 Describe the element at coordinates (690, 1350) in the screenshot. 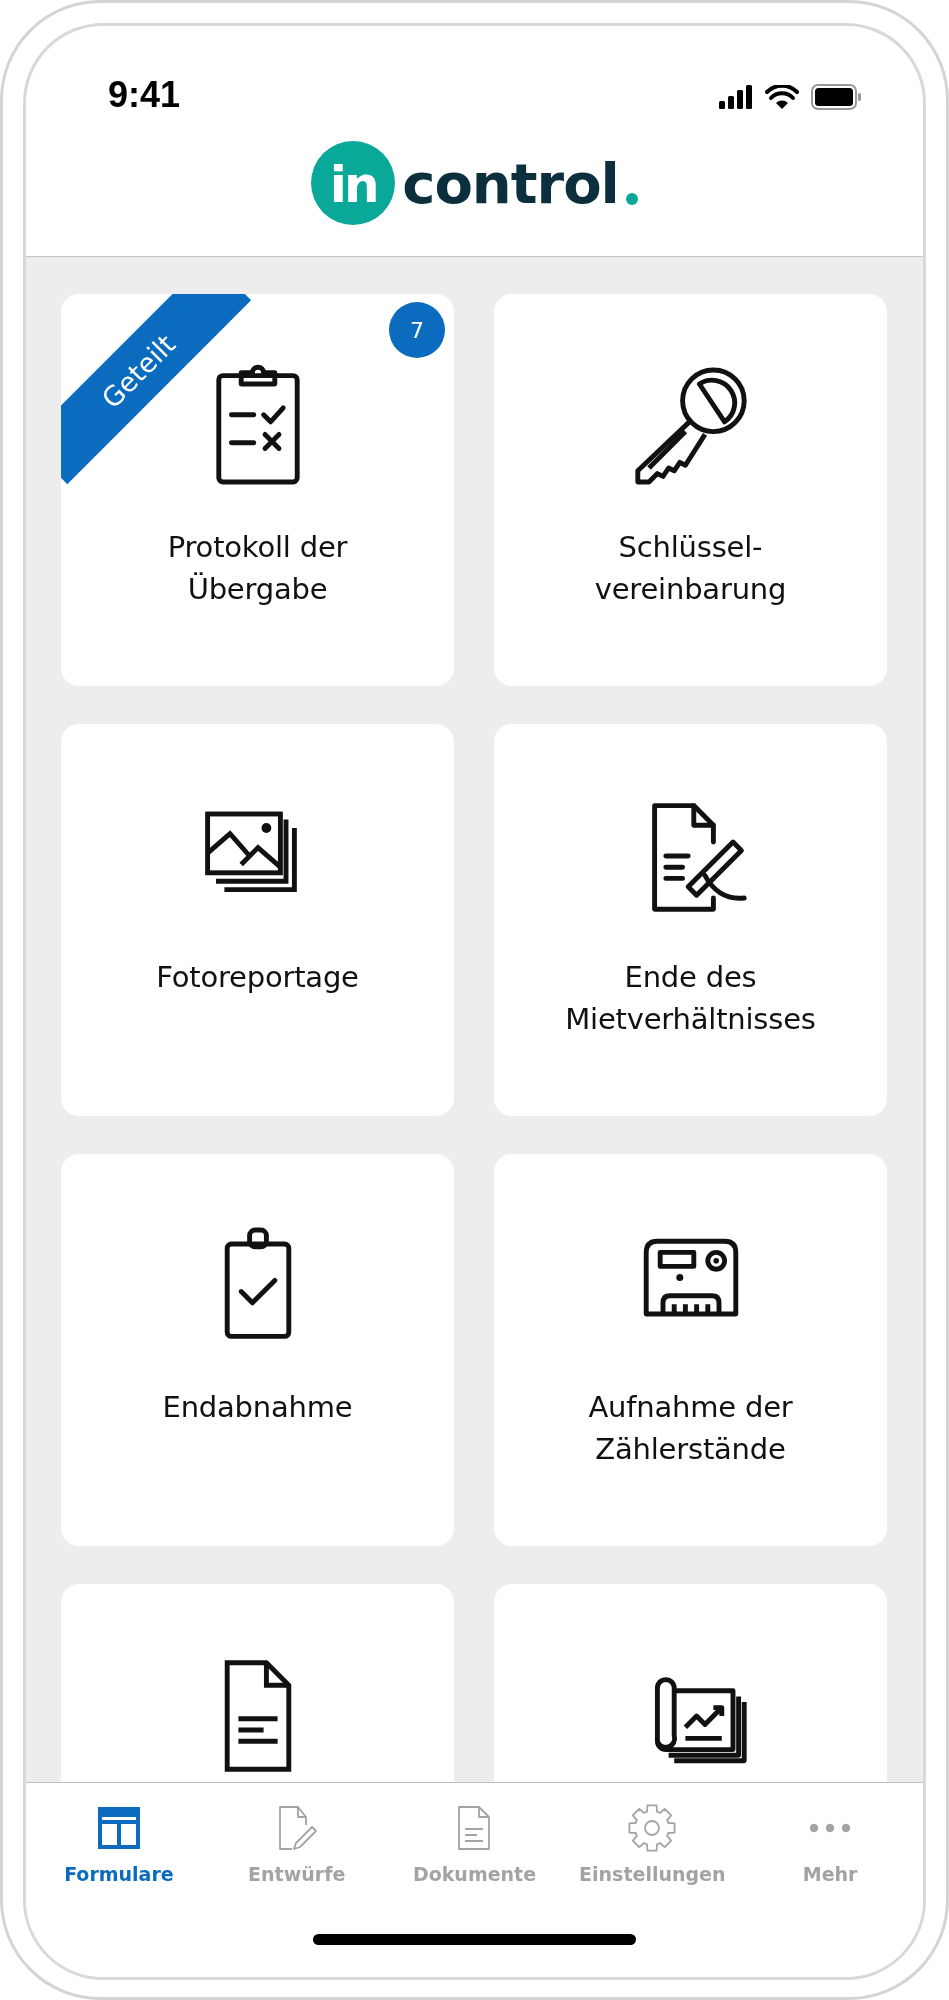

I see `form-card: Aufnahme der Zählerstände` at that location.